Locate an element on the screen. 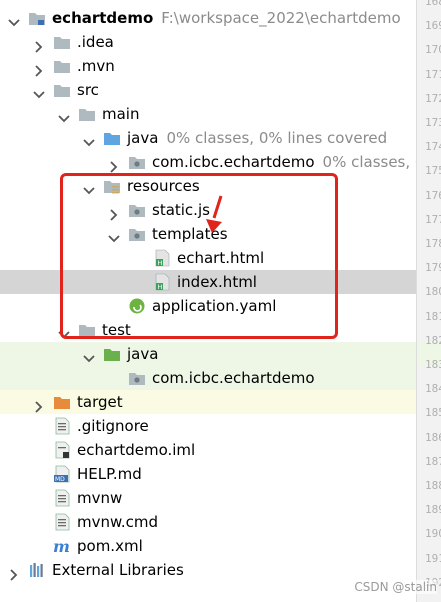 The width and height of the screenshot is (441, 602). tree-label: .mvn is located at coordinates (96, 66).